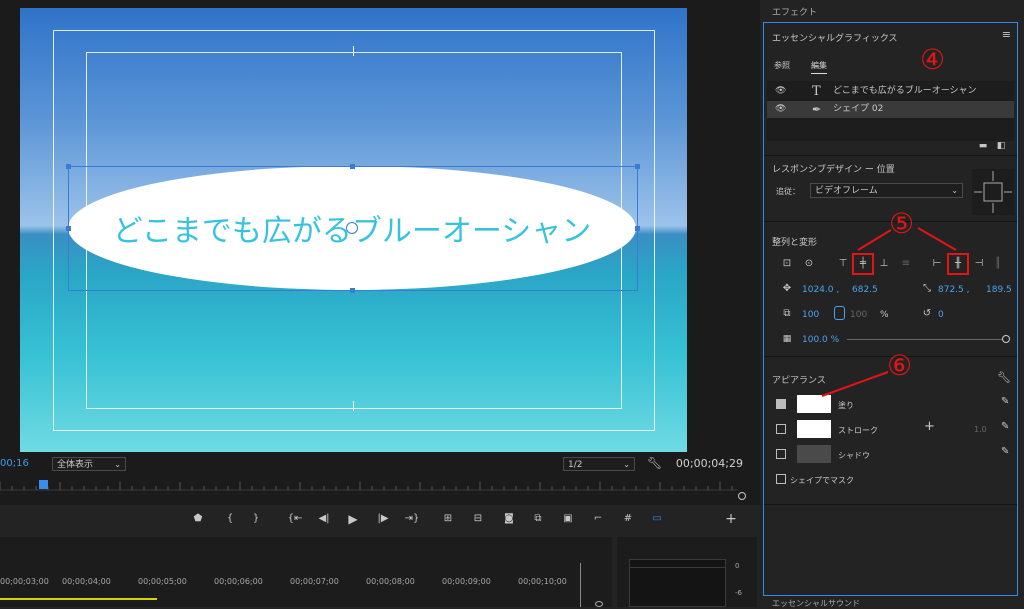  What do you see at coordinates (941, 315) in the screenshot?
I see `rotation-value: 0` at bounding box center [941, 315].